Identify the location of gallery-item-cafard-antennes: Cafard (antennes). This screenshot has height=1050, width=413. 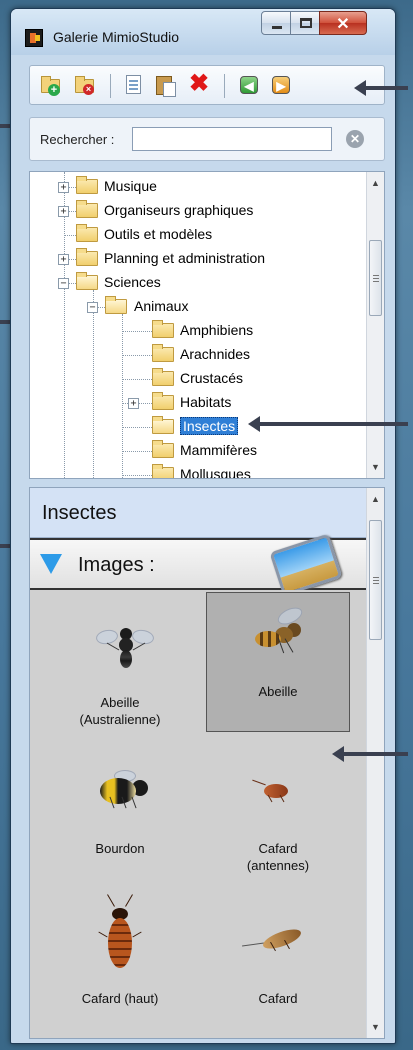
(278, 820).